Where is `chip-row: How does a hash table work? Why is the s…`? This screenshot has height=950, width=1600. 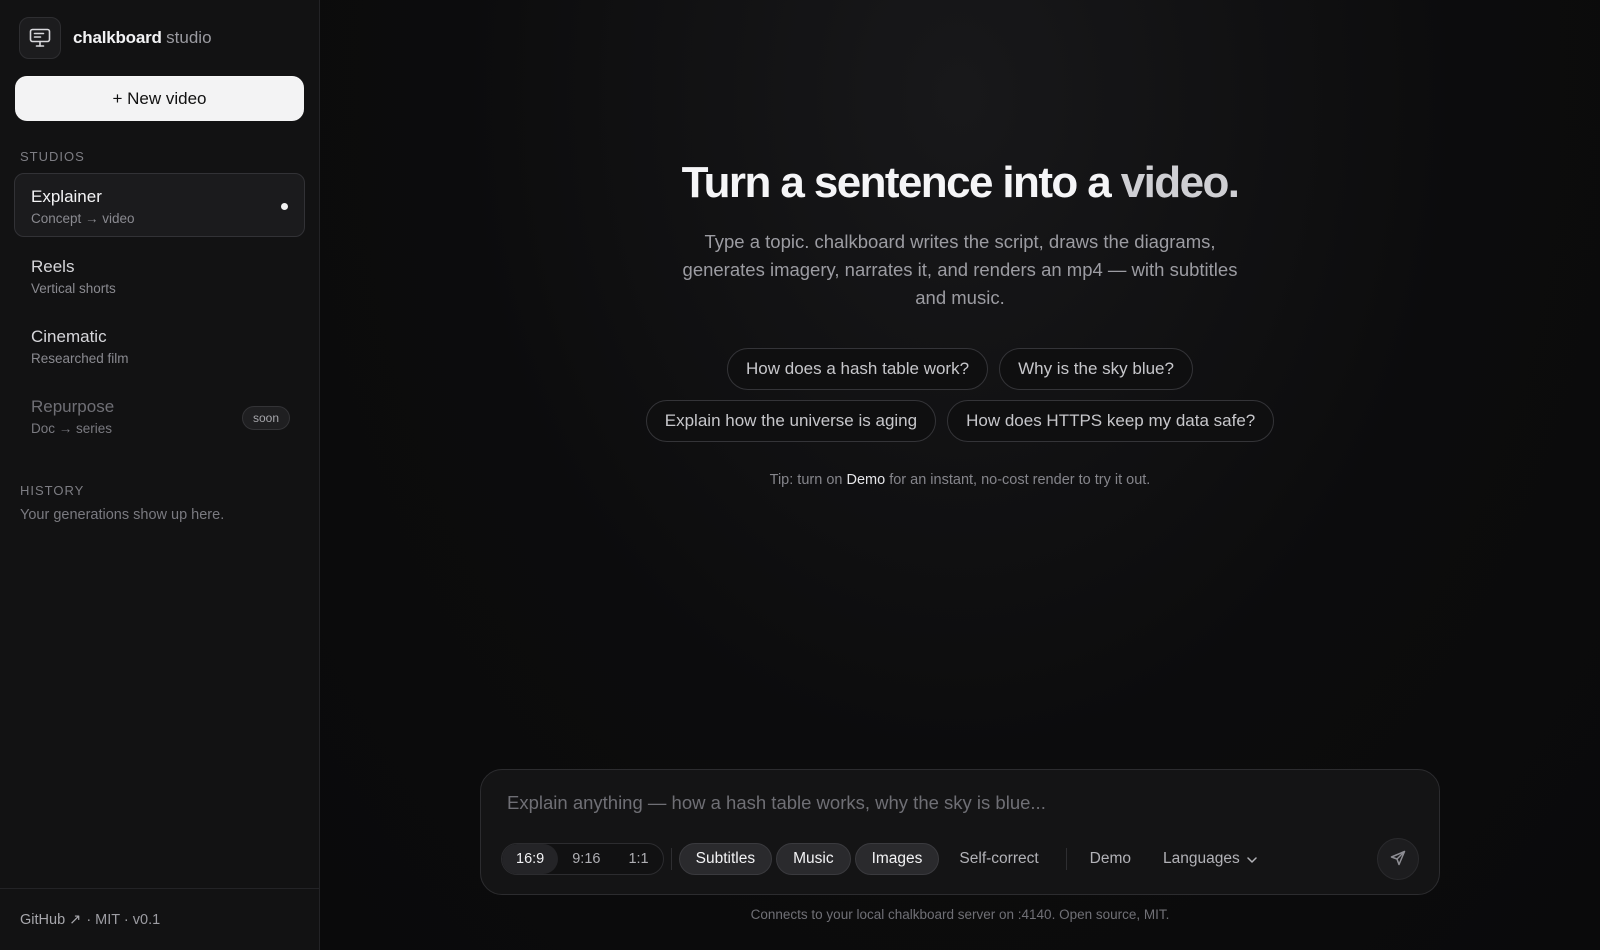
chip-row: How does a hash table work? Why is the s… is located at coordinates (960, 369).